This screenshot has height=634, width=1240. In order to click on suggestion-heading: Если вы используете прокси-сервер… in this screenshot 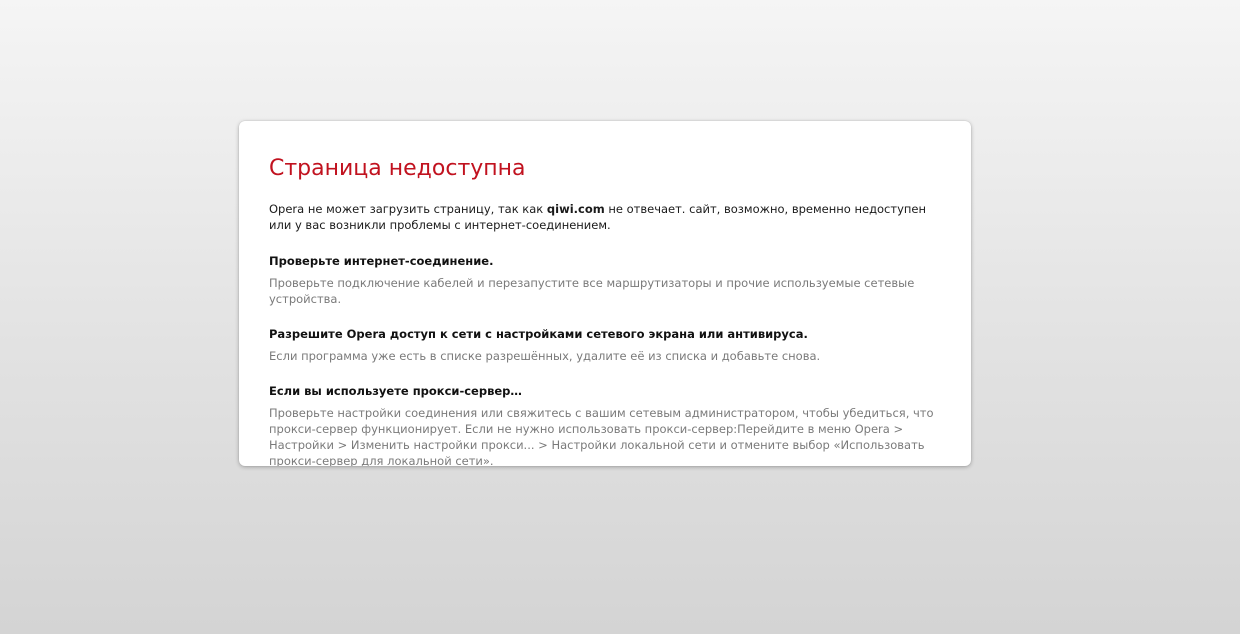, I will do `click(395, 391)`.